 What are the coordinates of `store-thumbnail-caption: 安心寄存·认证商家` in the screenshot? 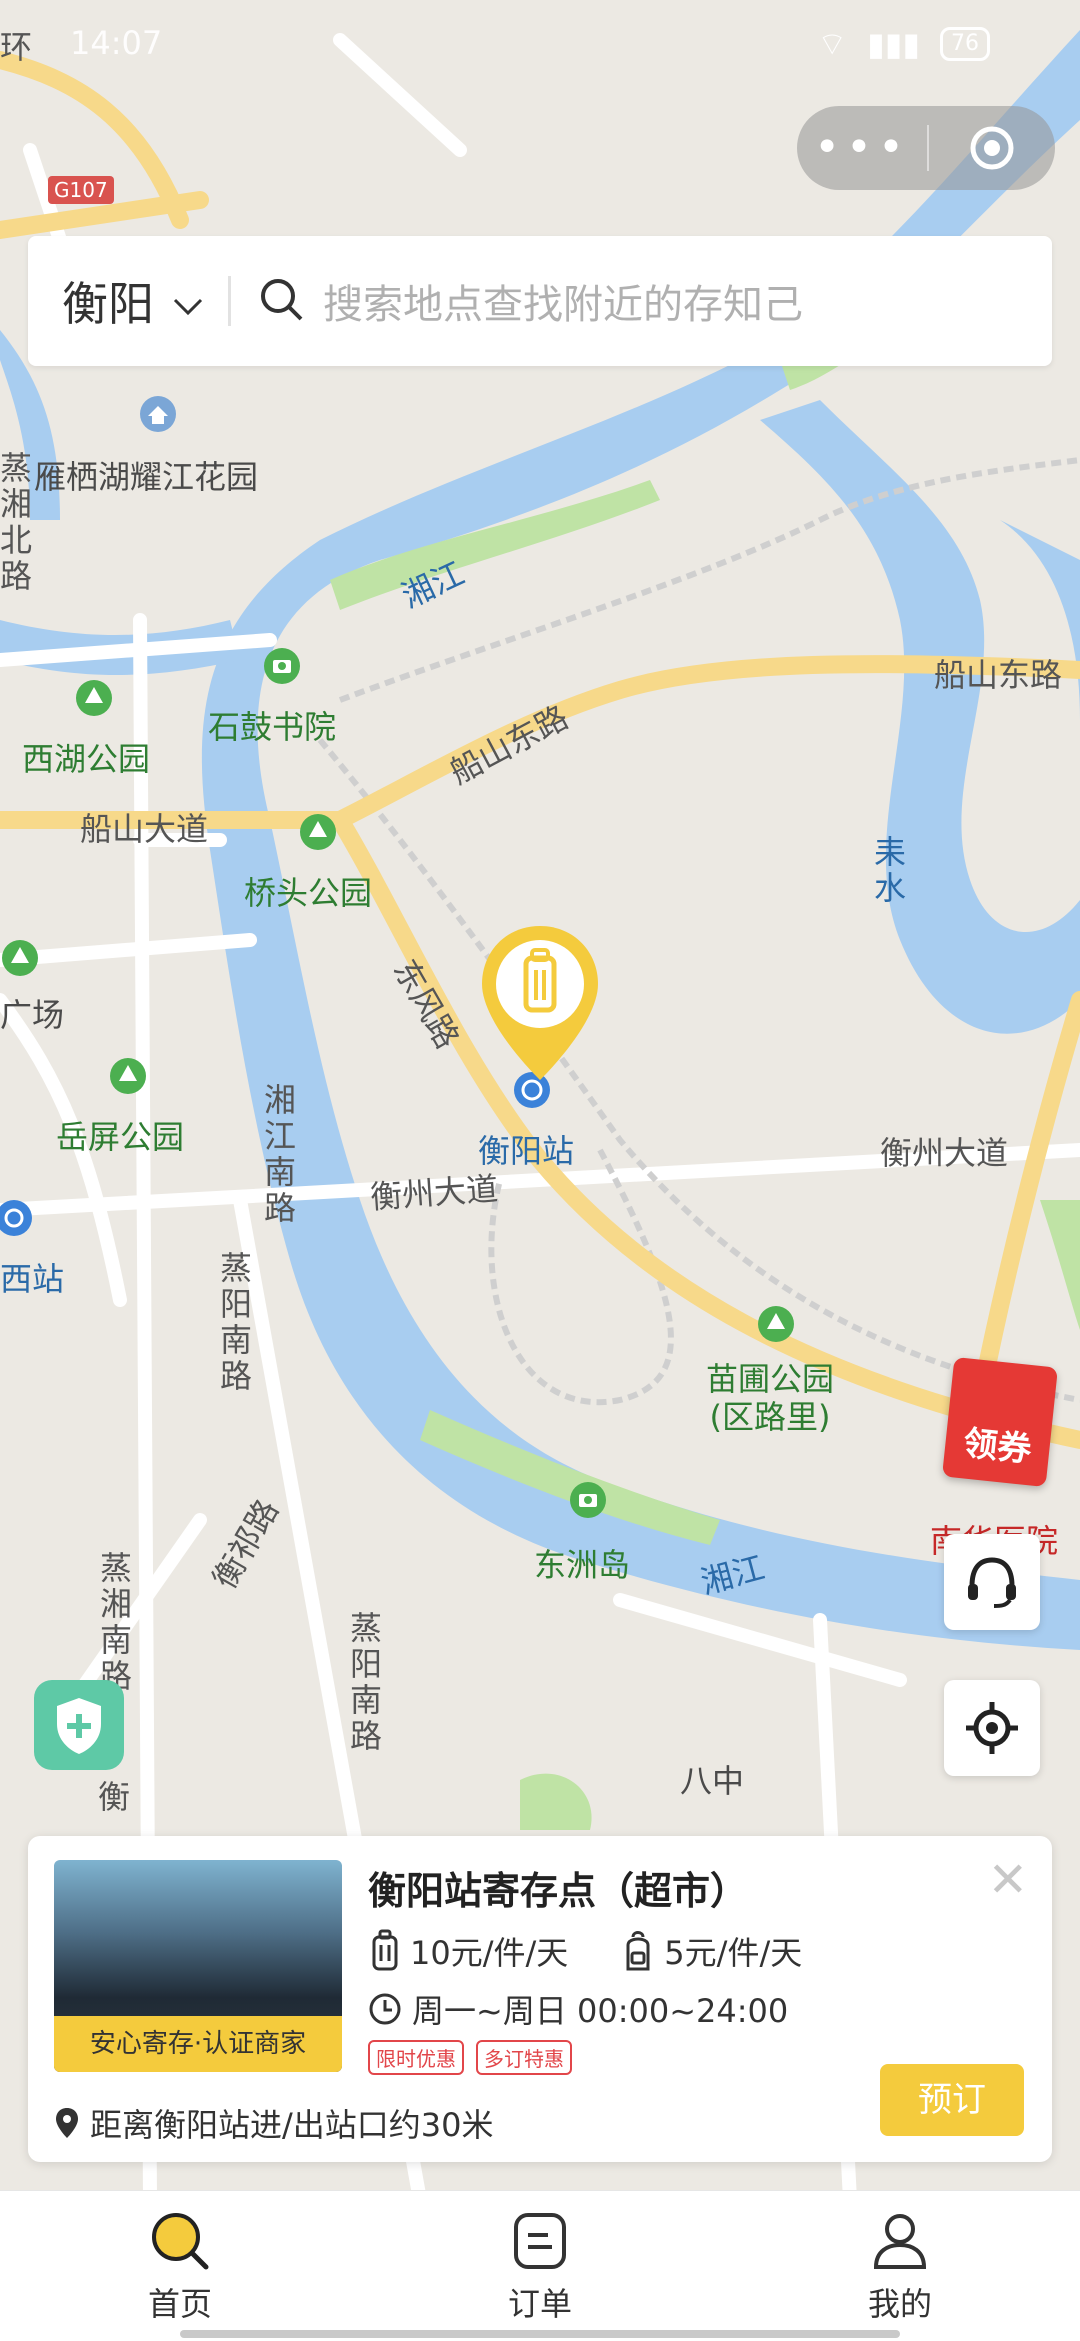 It's located at (198, 2044).